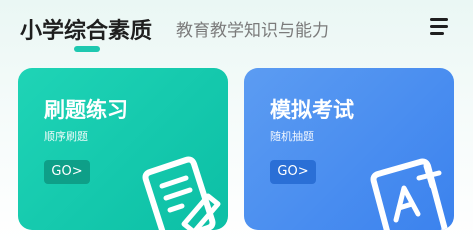 This screenshot has width=473, height=244. I want to click on practice-card-title: 刷题练习, so click(86, 110).